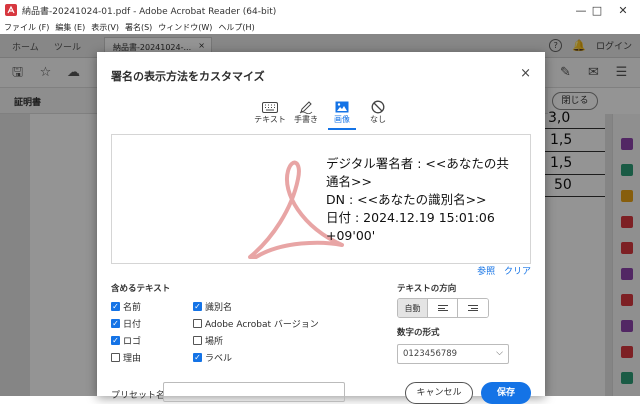 The image size is (640, 404). I want to click on mode-image: 画像, so click(342, 115).